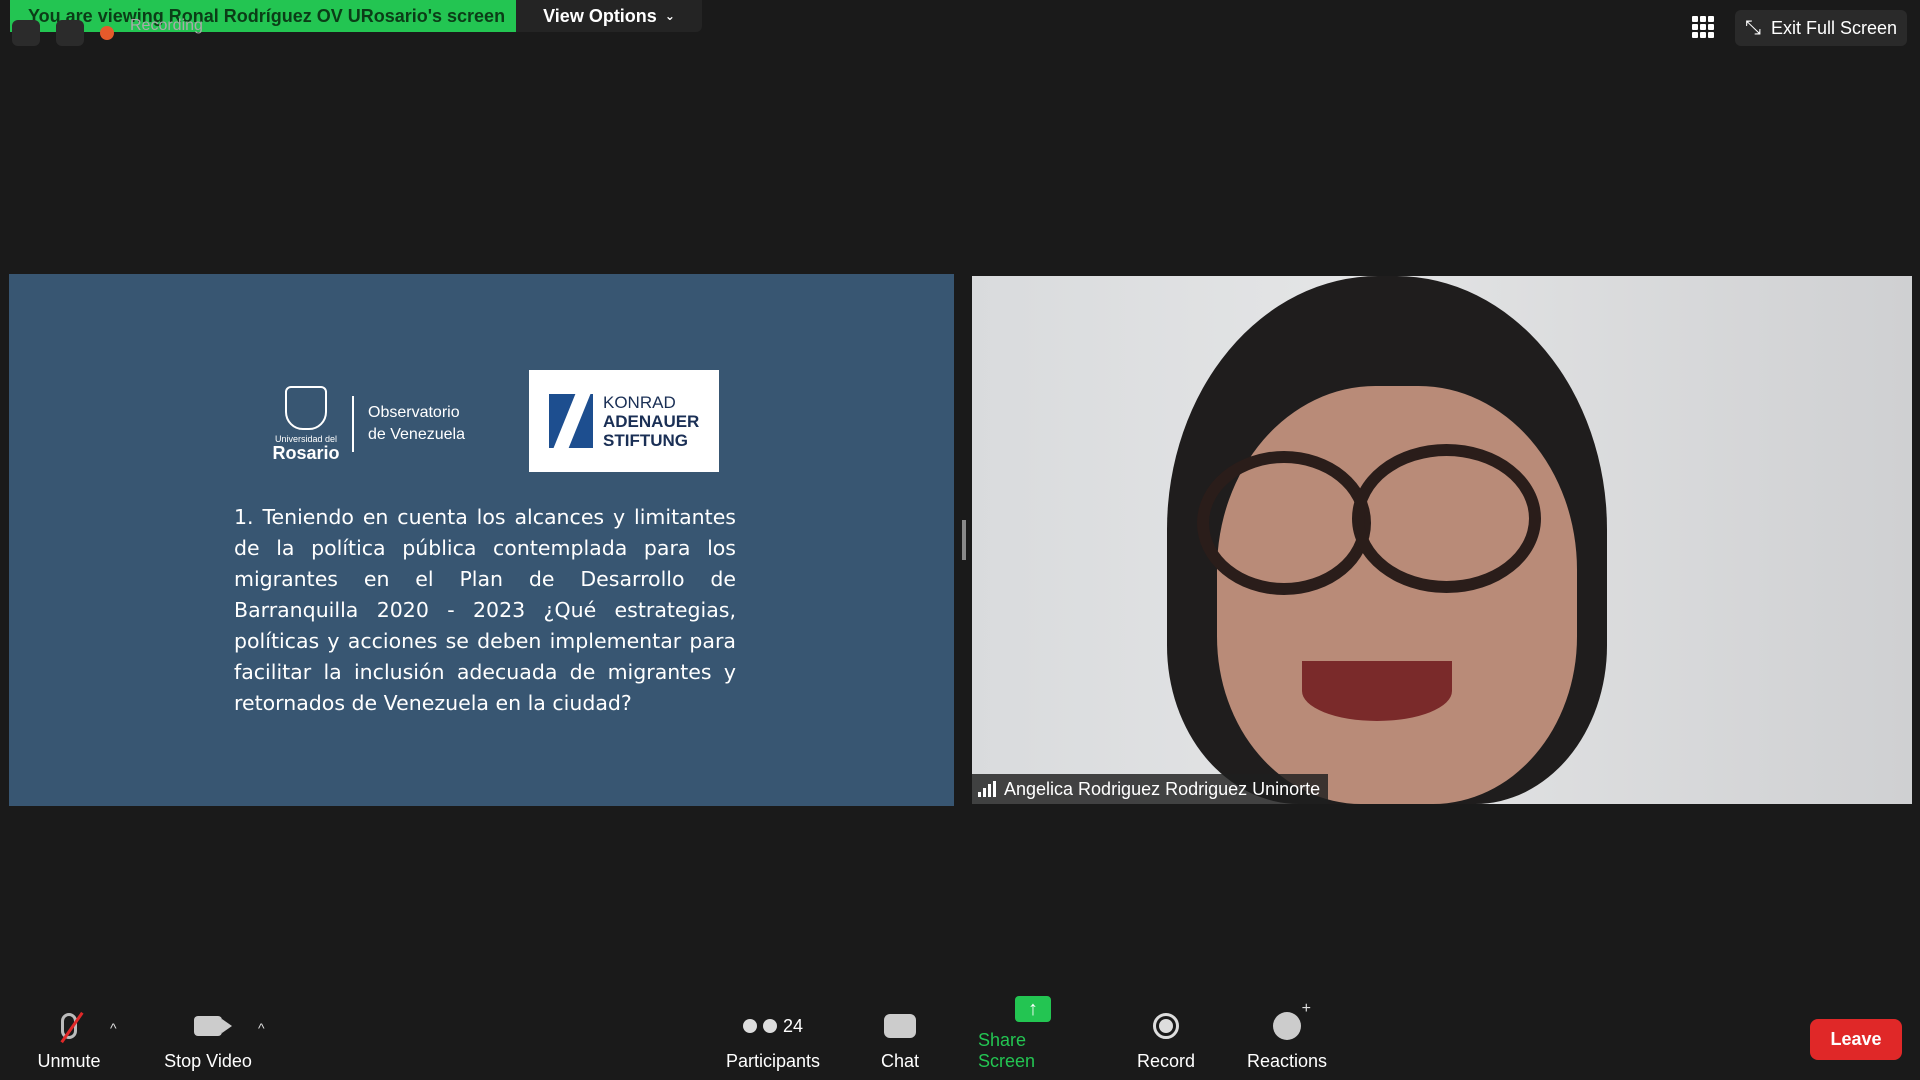  I want to click on record-button: Record, so click(1166, 1040).